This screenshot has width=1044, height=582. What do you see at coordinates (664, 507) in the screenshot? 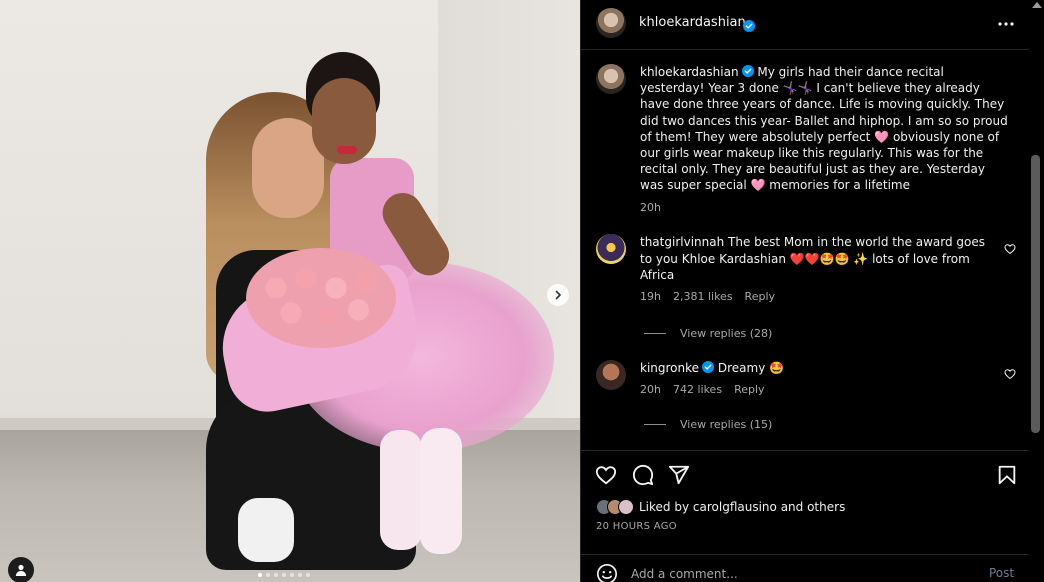
I see `liked-by-prefix: Liked by` at bounding box center [664, 507].